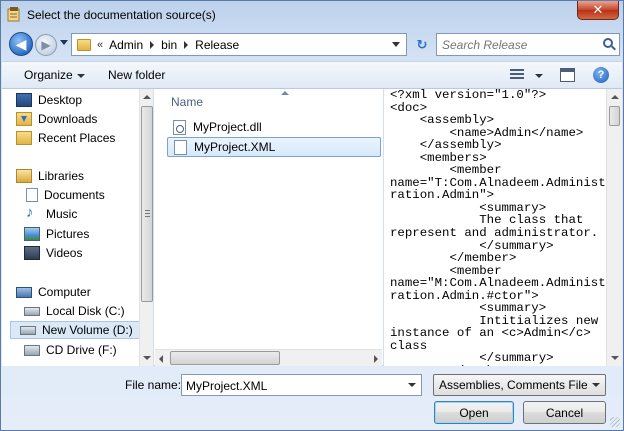 The height and width of the screenshot is (431, 624). I want to click on navigation-scrollbar, so click(146, 227).